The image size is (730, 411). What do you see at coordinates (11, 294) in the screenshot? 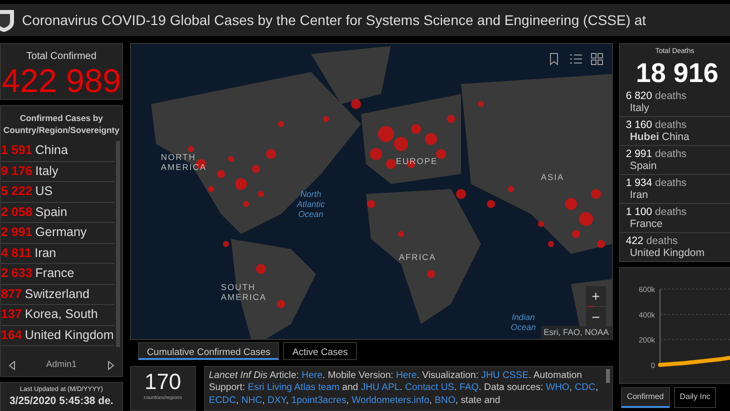
I see `confirmed-count: 877` at bounding box center [11, 294].